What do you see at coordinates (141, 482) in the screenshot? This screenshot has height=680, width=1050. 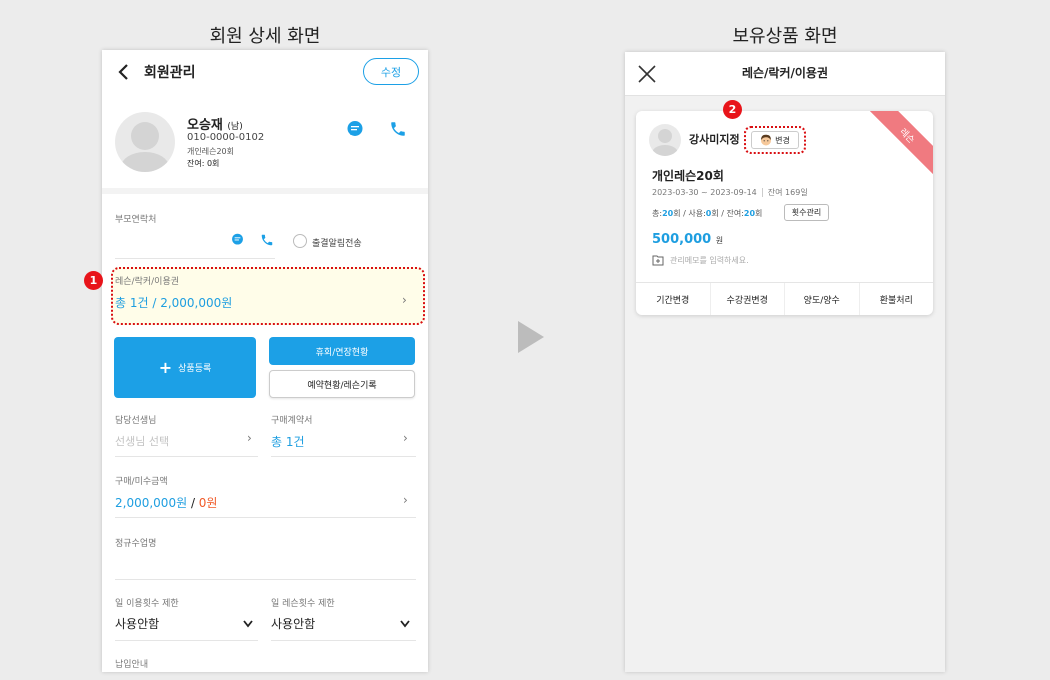 I see `purchase-label: 구매/미수금액` at bounding box center [141, 482].